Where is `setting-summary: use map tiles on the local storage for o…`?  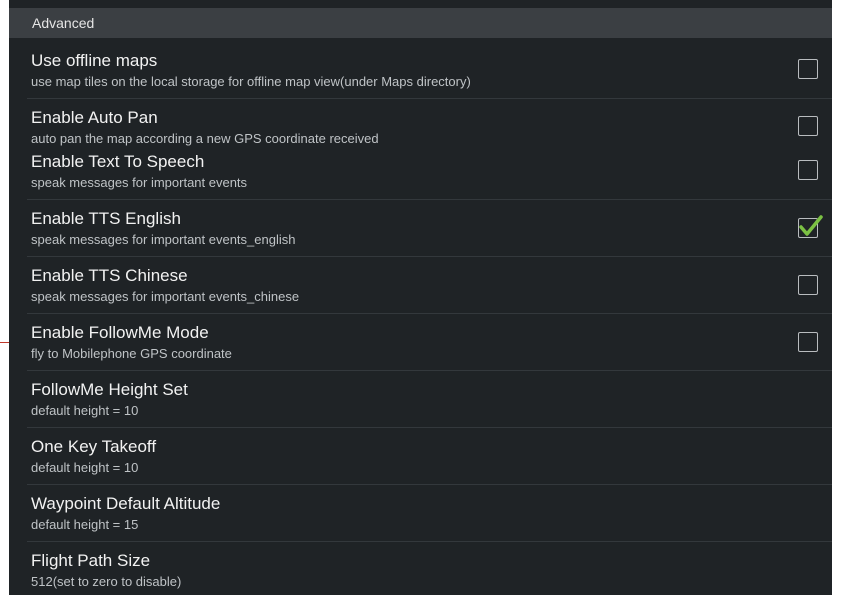 setting-summary: use map tiles on the local storage for o… is located at coordinates (251, 81).